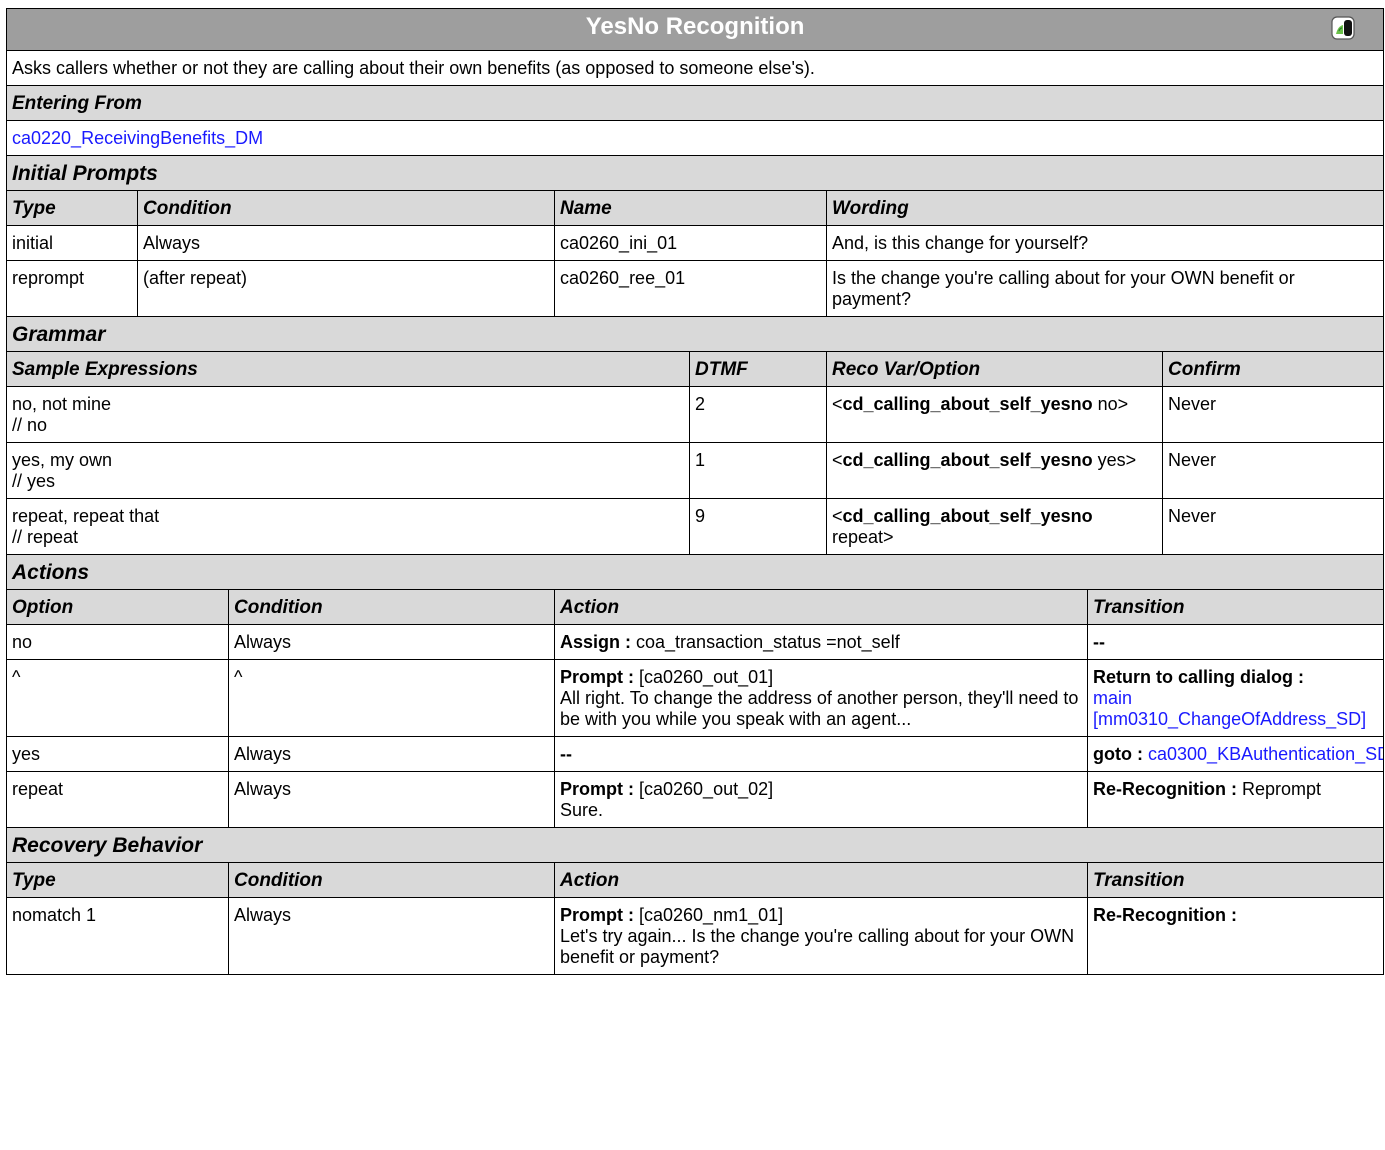 This screenshot has height=1150, width=1385. I want to click on sample-expression: repeat, repeat that, so click(86, 516).